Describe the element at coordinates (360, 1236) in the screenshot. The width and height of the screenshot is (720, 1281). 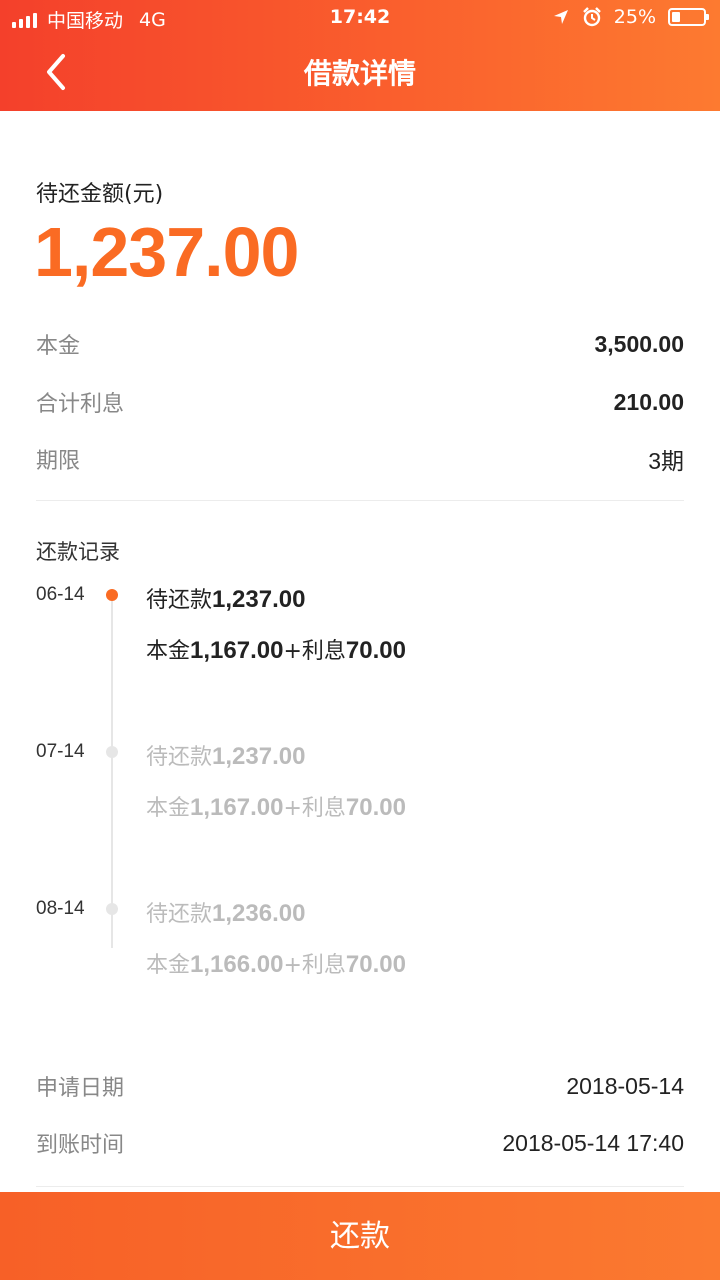
I see `repay-button: 还款` at that location.